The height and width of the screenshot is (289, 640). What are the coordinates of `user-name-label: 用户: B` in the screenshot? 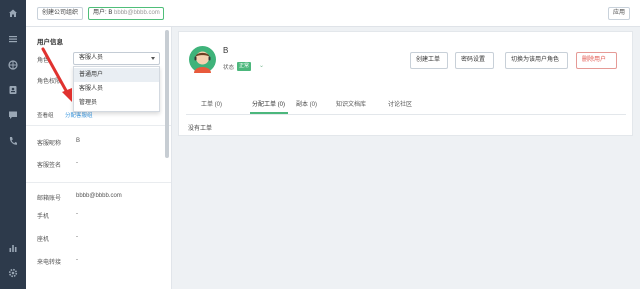 It's located at (103, 13).